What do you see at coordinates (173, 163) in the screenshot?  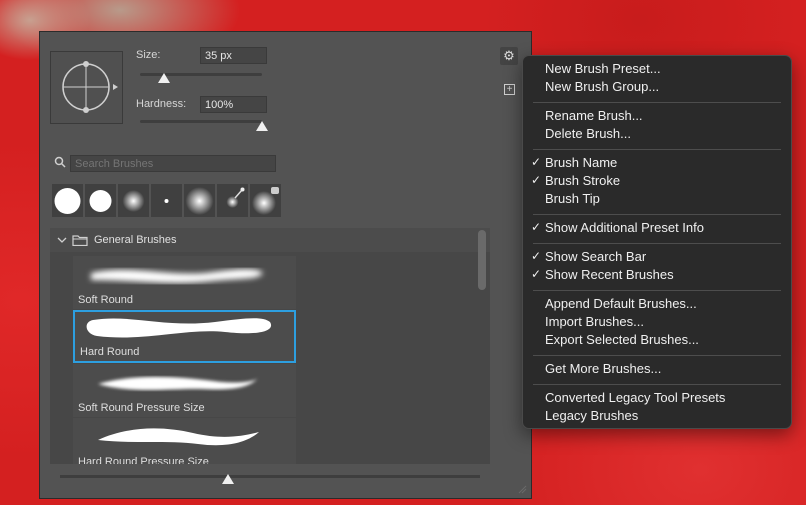 I see `search-brushes-input` at bounding box center [173, 163].